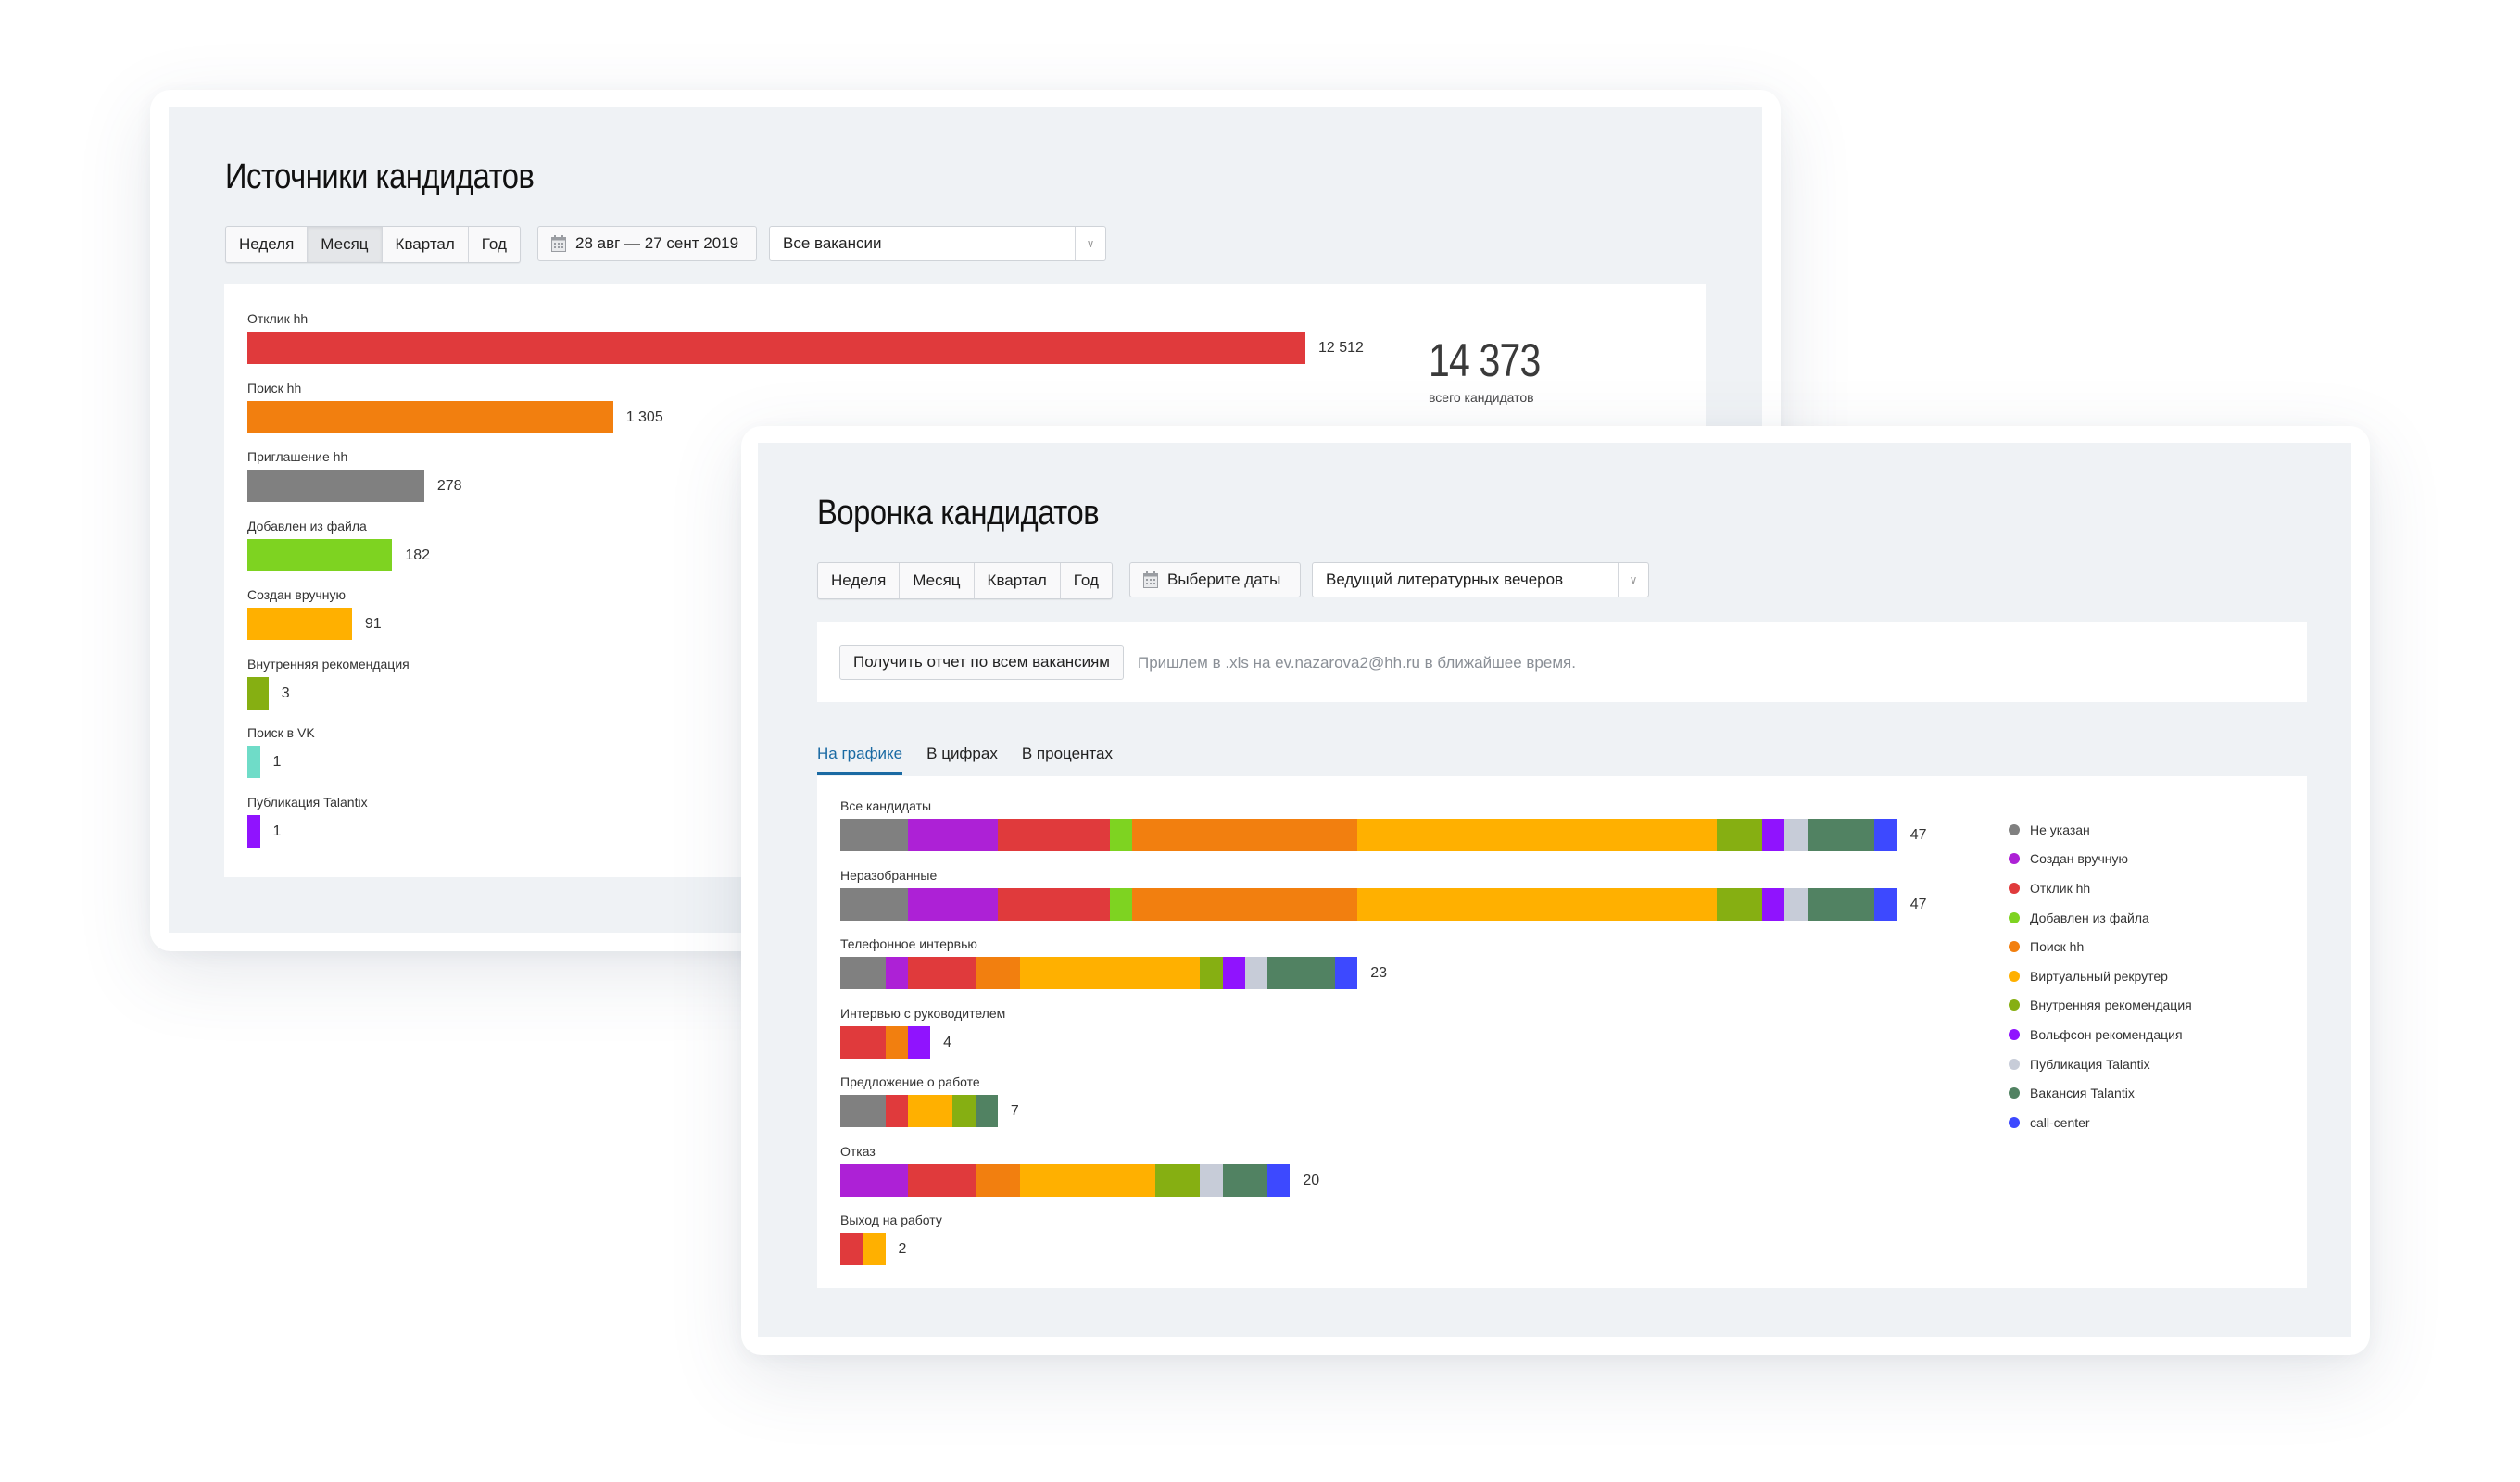 This screenshot has height=1482, width=2520. I want to click on get-report-button: Получить отчет по всем вакансиям, so click(981, 662).